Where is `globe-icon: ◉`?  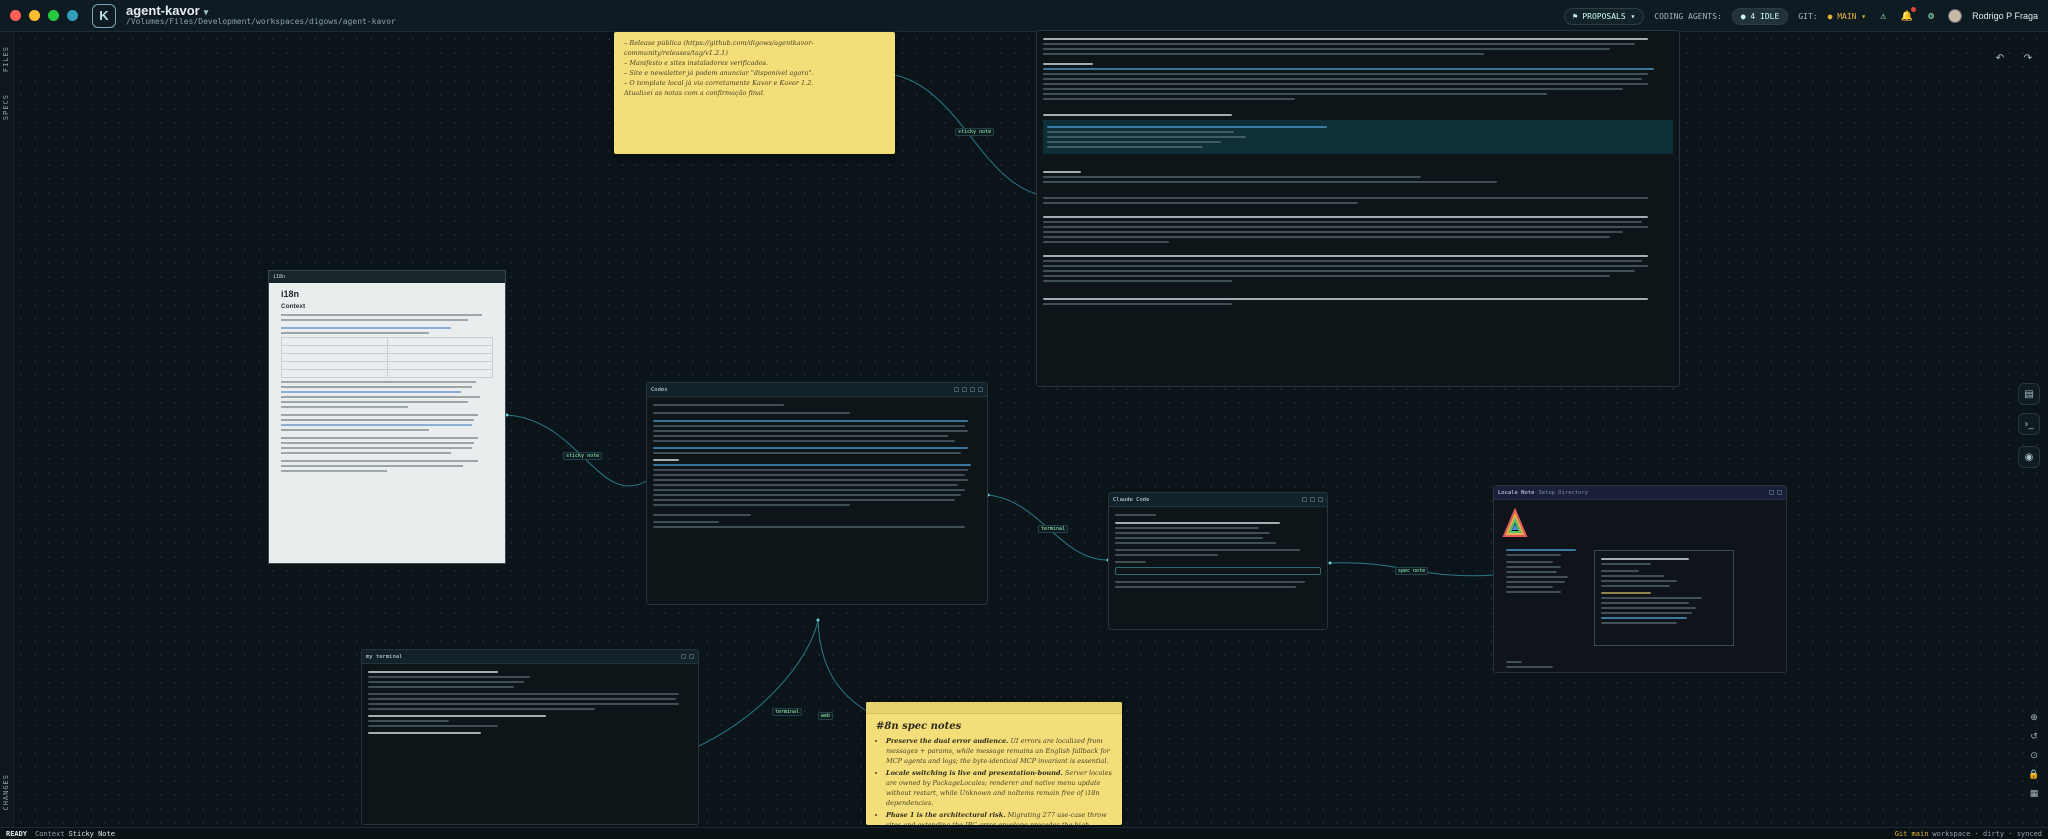
globe-icon: ◉ is located at coordinates (2029, 457).